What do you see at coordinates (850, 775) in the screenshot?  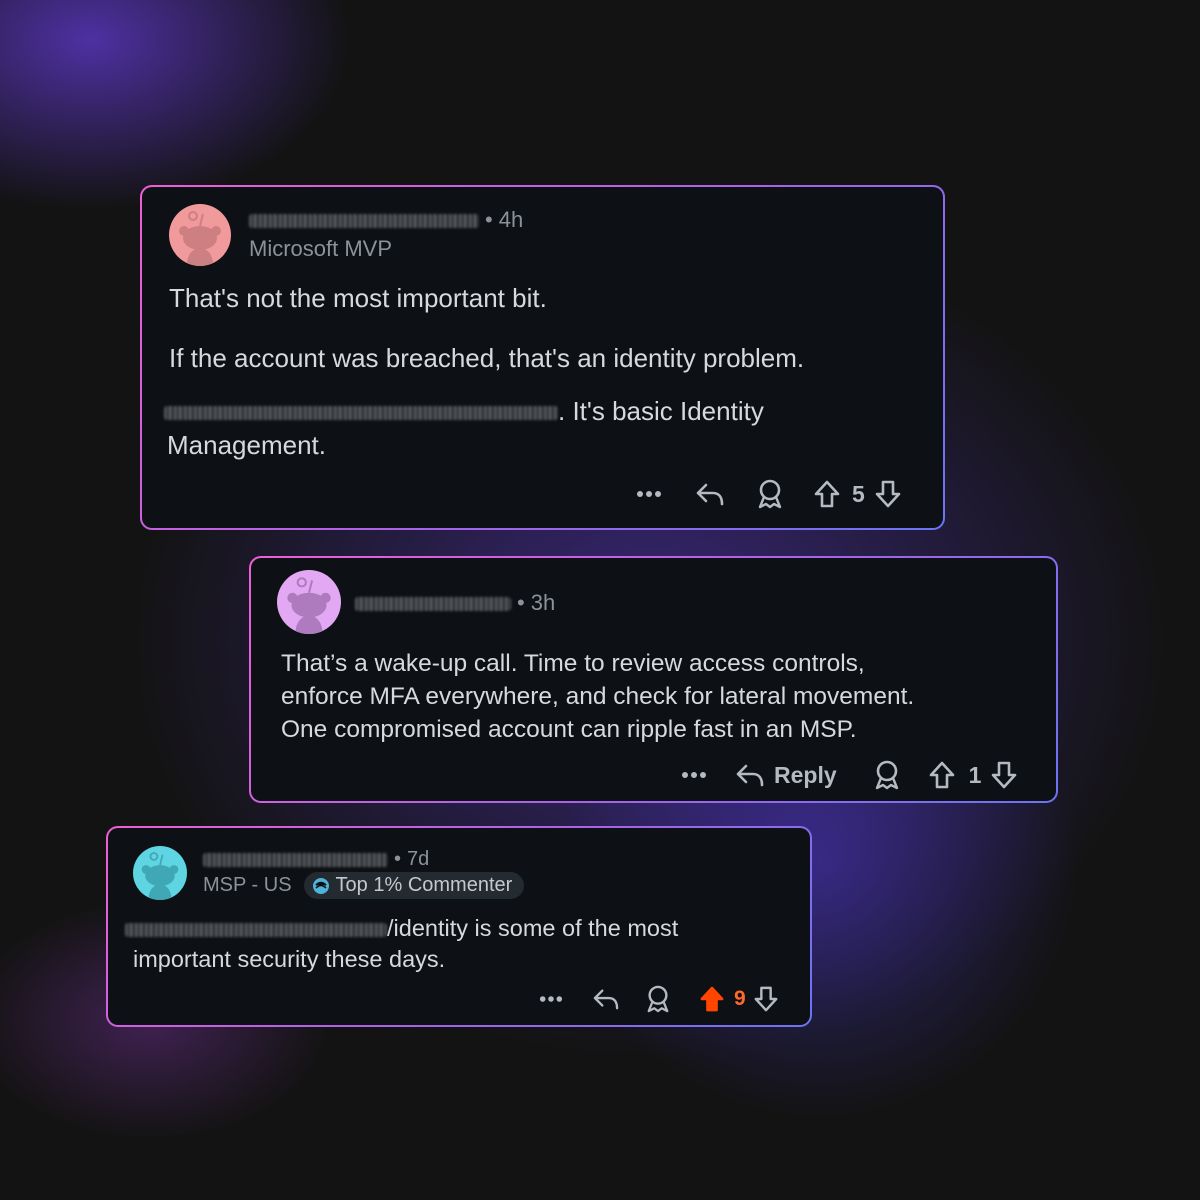 I see `comment-actions: Reply 1` at bounding box center [850, 775].